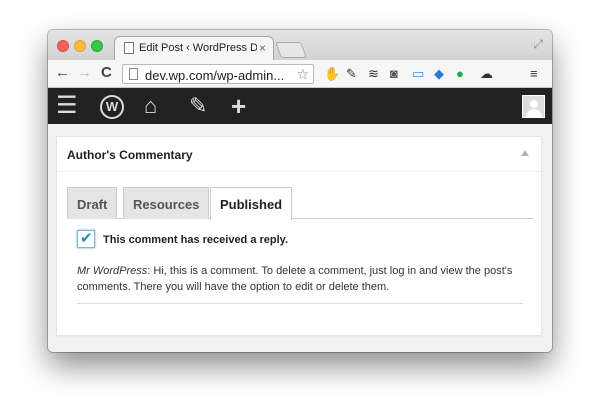 Image resolution: width=600 pixels, height=418 pixels. What do you see at coordinates (300, 106) in the screenshot?
I see `wp-admin-bar: ☰ W ⌂ ✎ +` at bounding box center [300, 106].